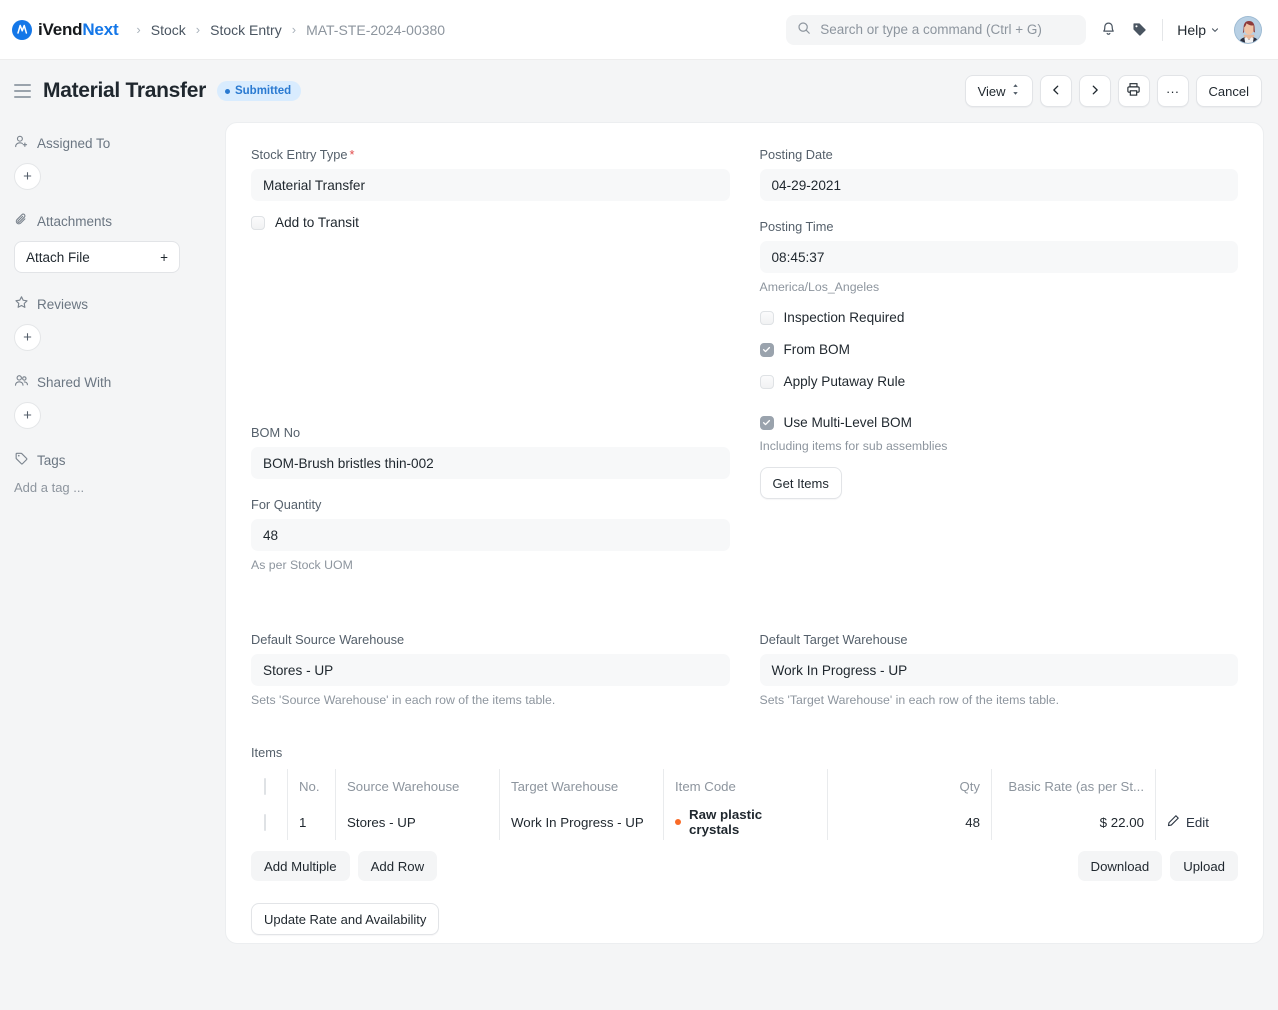  I want to click on notifications-icon, so click(1108, 29).